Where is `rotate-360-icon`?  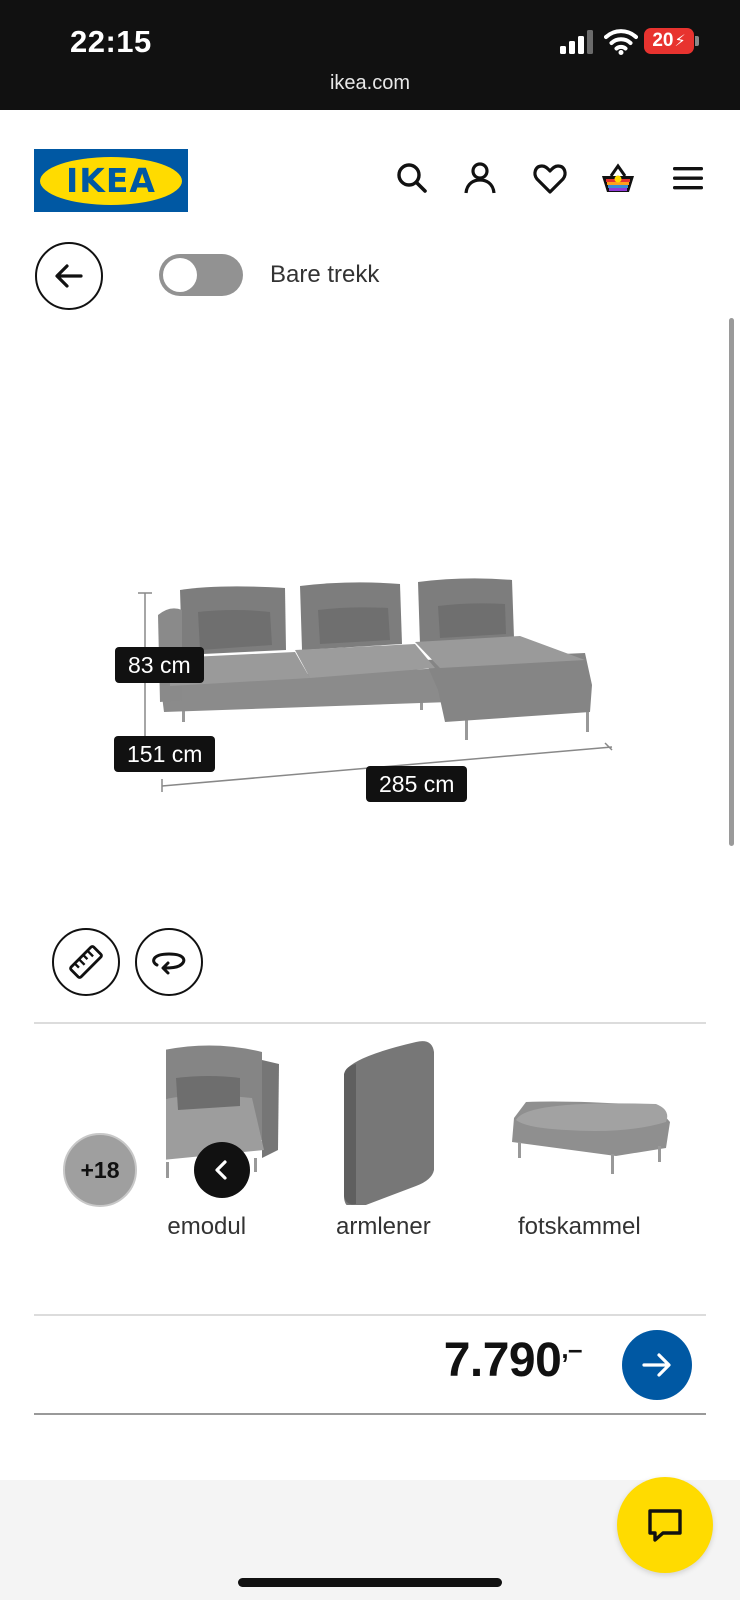 rotate-360-icon is located at coordinates (169, 963).